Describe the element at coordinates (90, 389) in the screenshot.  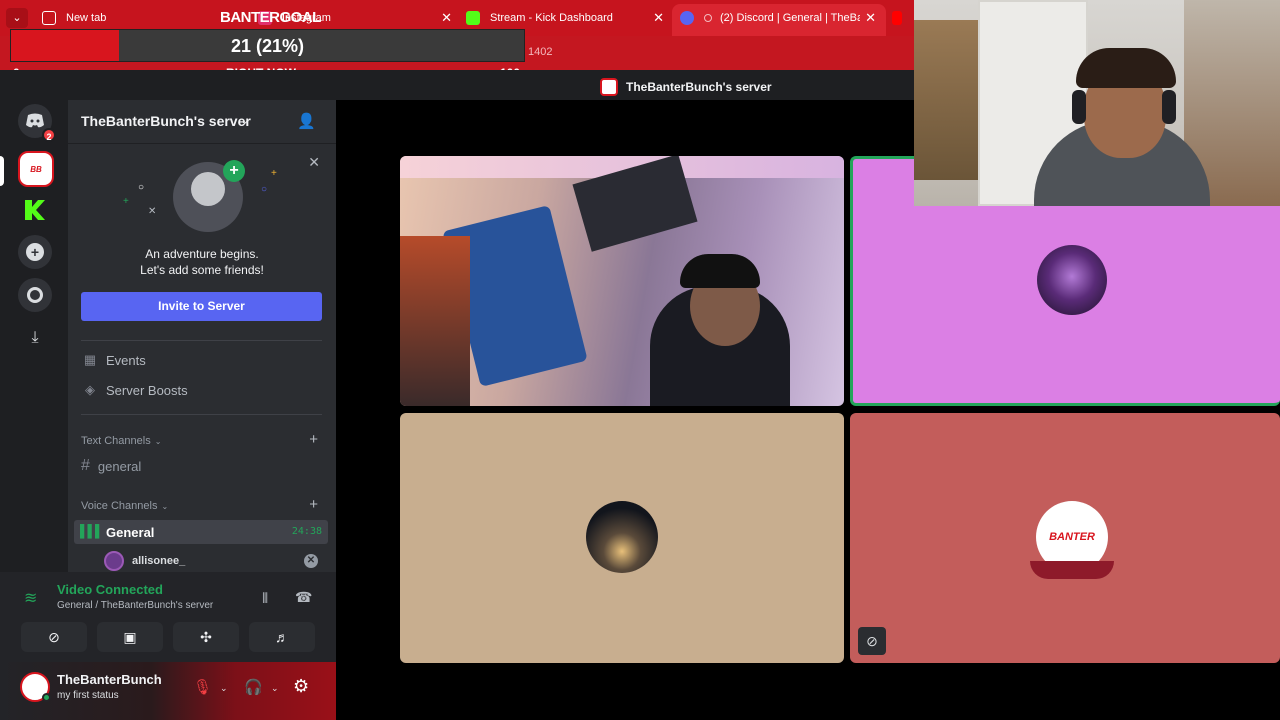
I see `boost-icon: ◈` at that location.